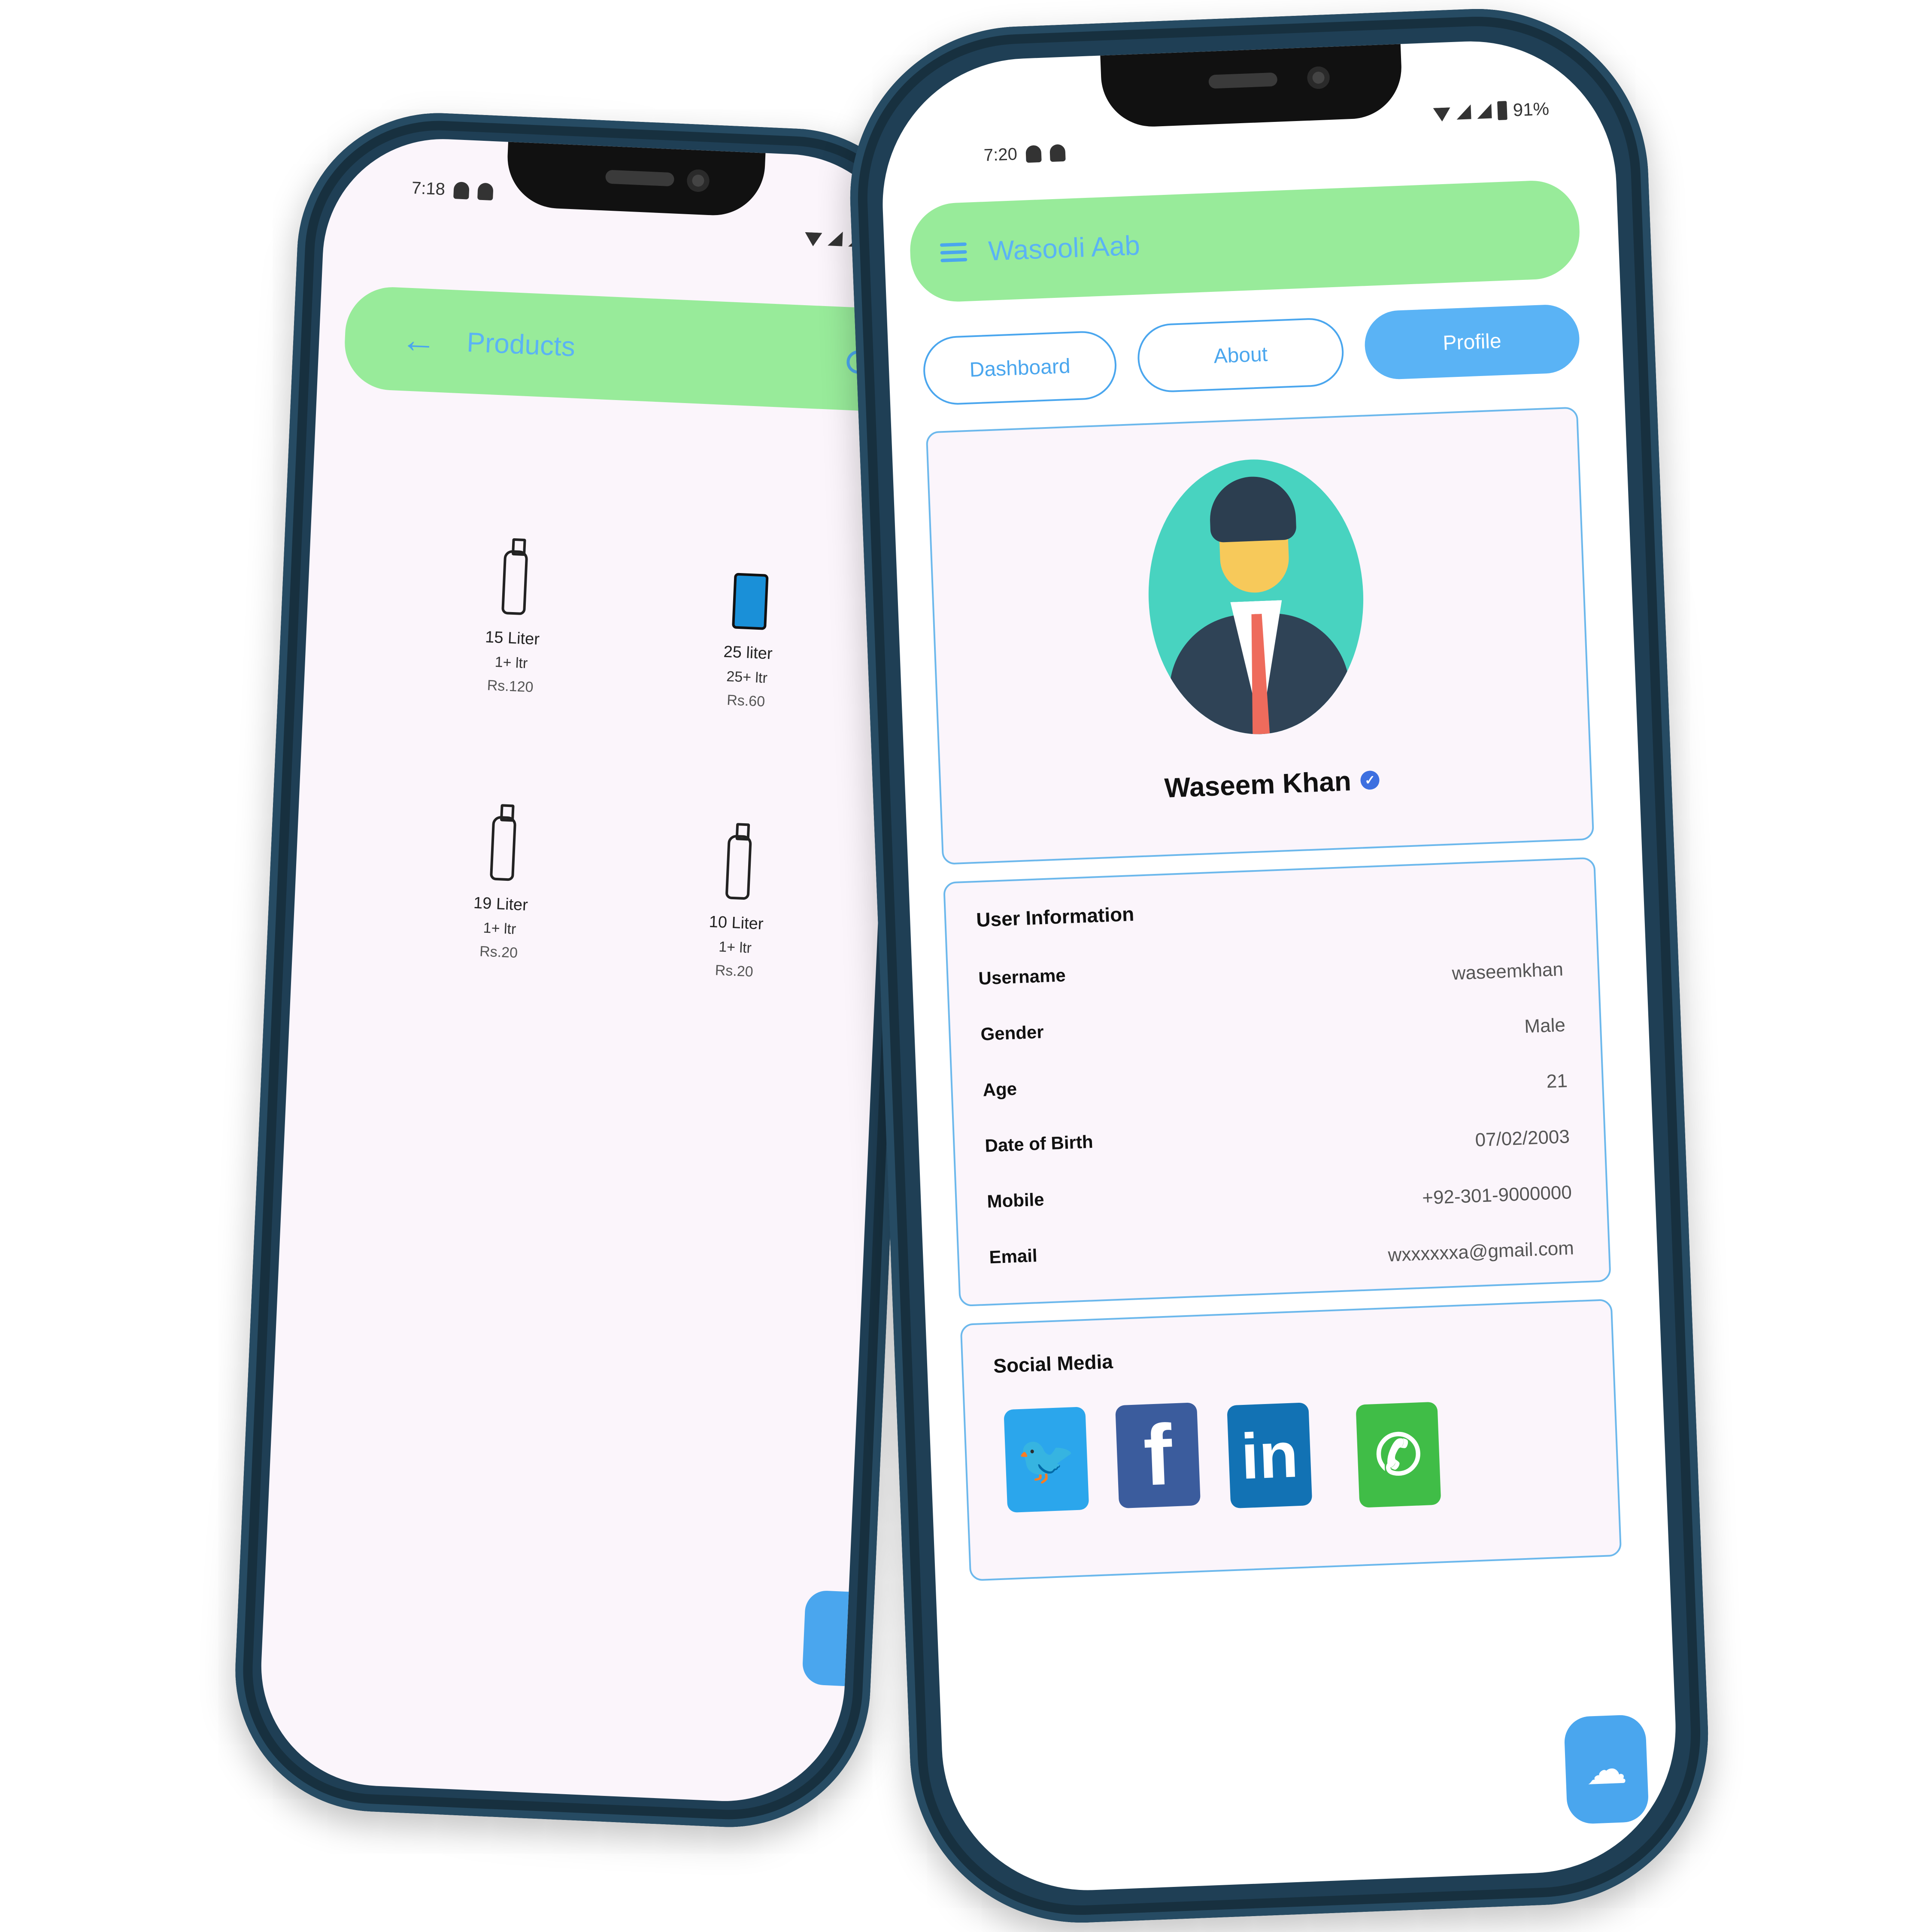  I want to click on cloud-upload-icon: ☁, so click(1606, 1769).